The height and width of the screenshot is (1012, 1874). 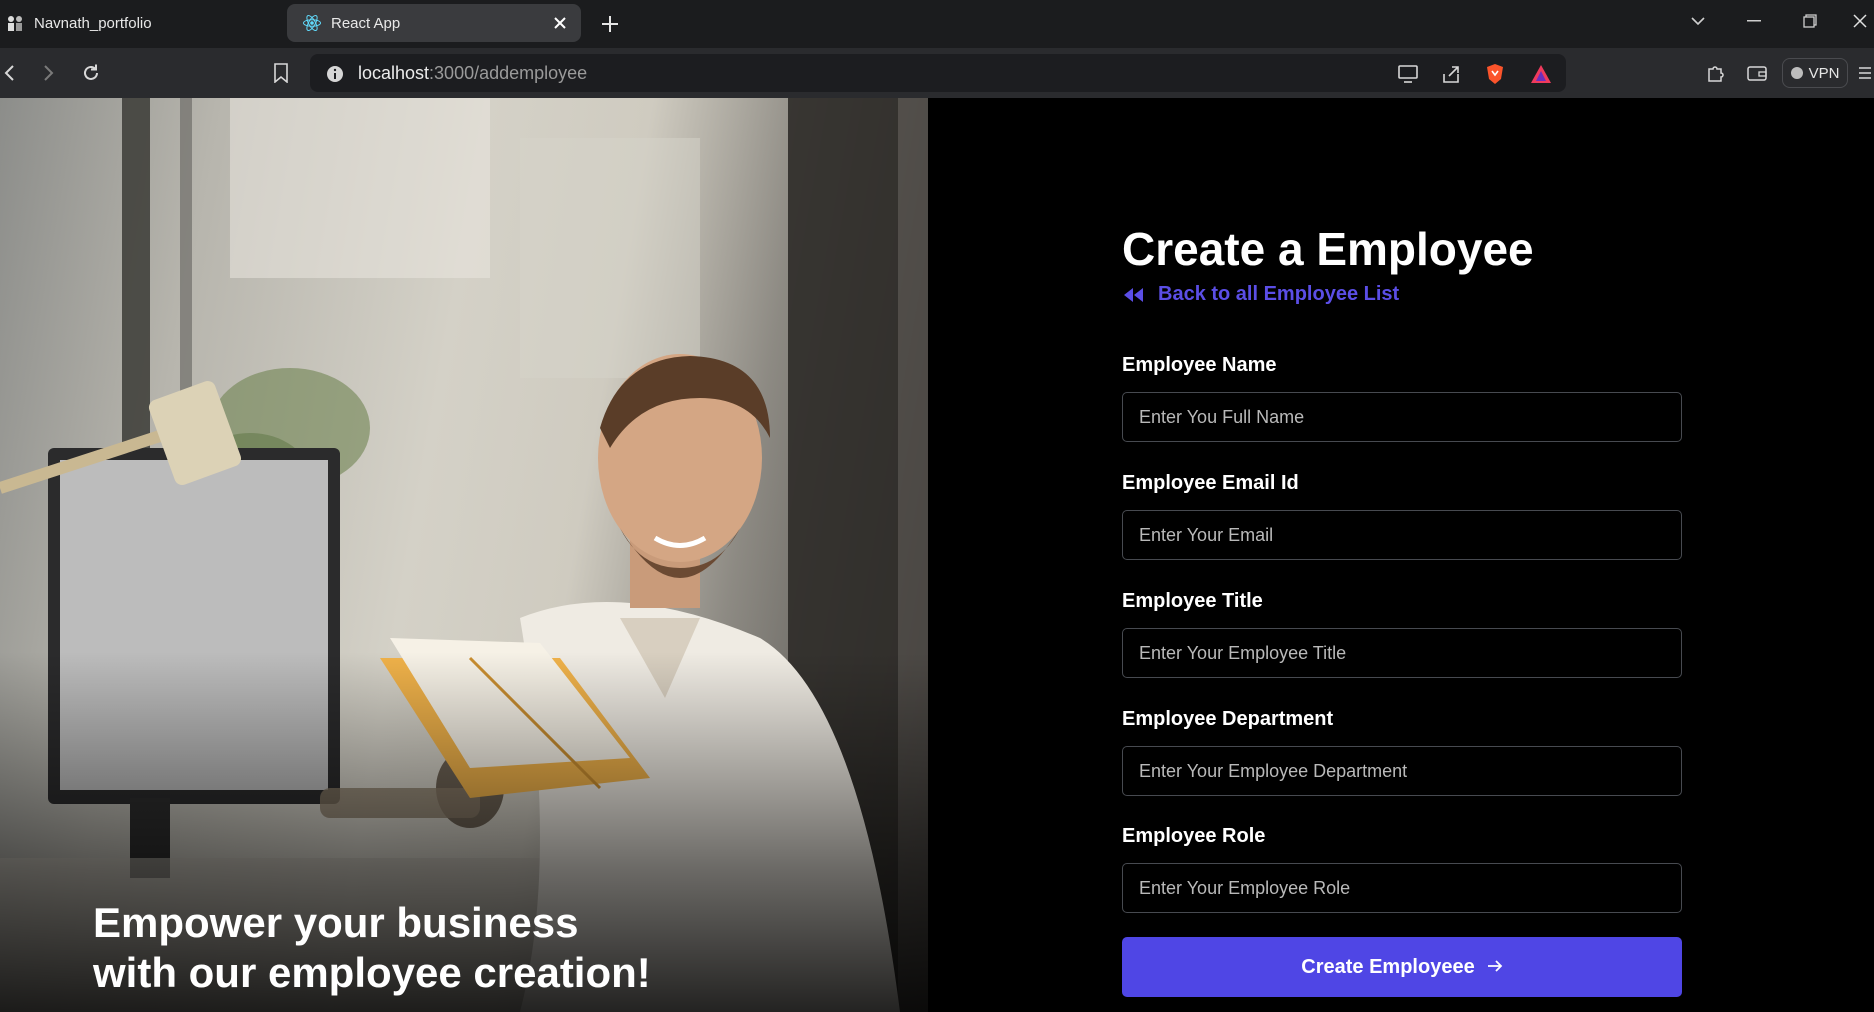 What do you see at coordinates (1541, 74) in the screenshot?
I see `brave-rewards-icon` at bounding box center [1541, 74].